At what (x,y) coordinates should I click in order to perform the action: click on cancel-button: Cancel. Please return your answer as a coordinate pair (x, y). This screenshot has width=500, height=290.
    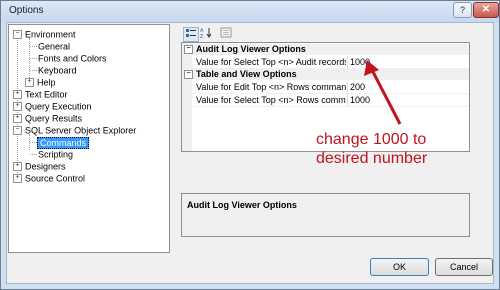
    Looking at the image, I should click on (464, 267).